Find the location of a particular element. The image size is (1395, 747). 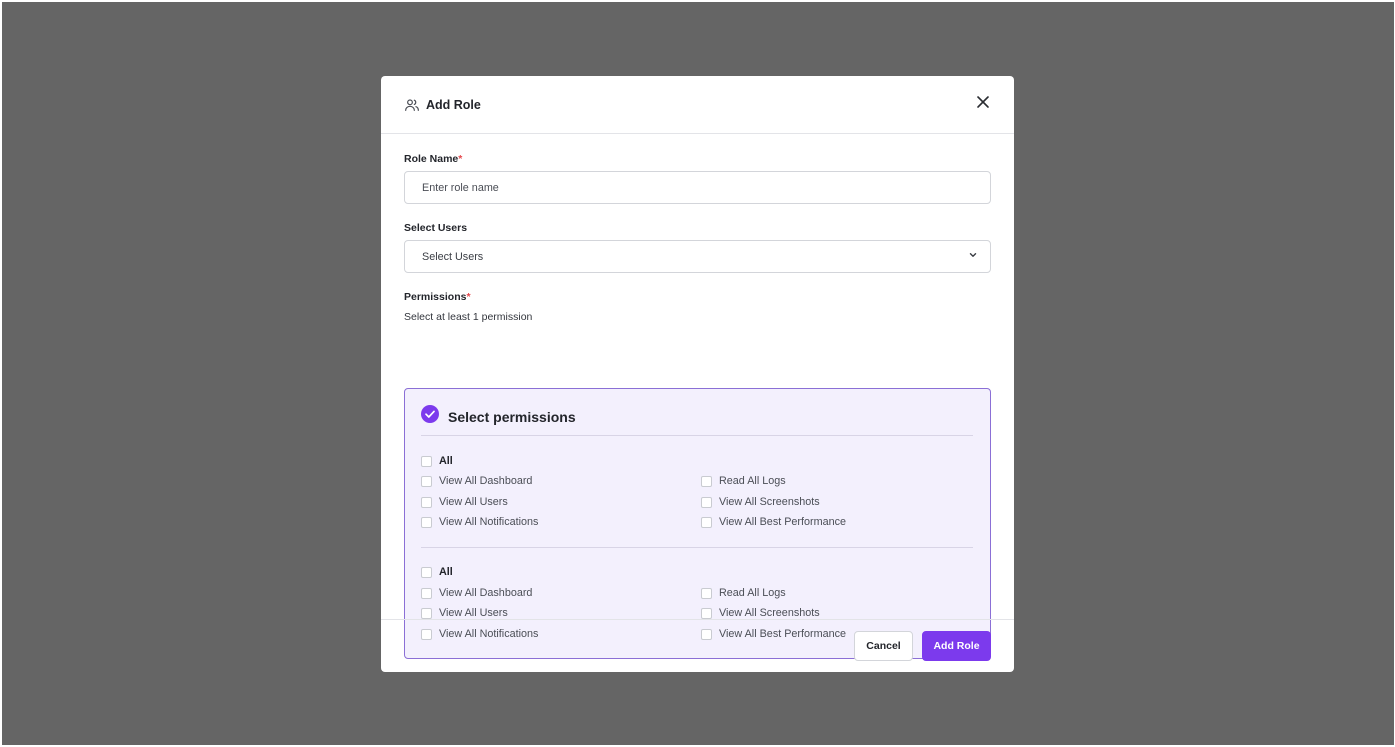

role-name-label: Role Name* is located at coordinates (433, 159).